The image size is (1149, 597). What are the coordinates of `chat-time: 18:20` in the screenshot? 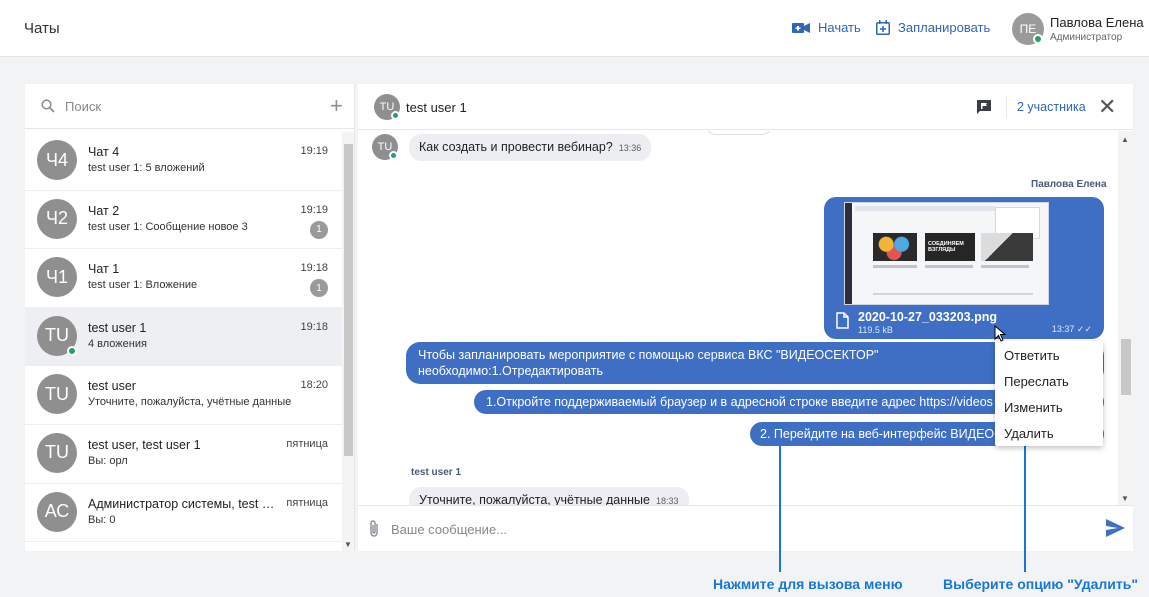 It's located at (314, 385).